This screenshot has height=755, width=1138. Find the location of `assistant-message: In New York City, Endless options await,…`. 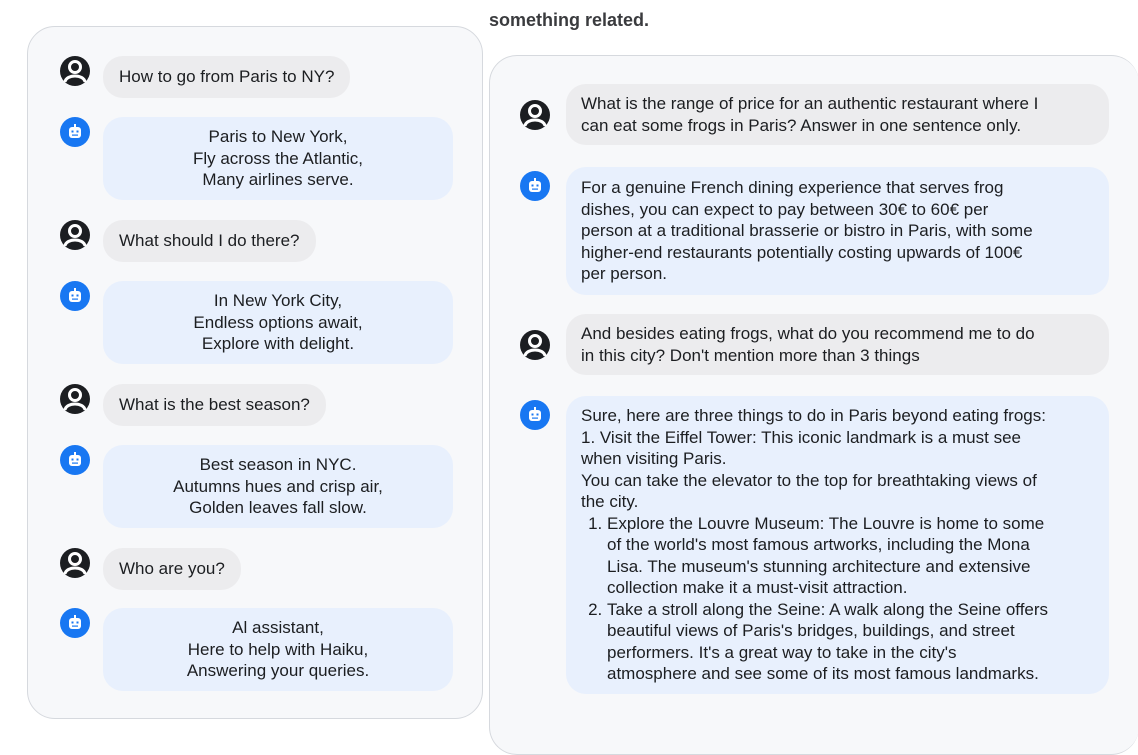

assistant-message: In New York City, Endless options await,… is located at coordinates (256, 322).